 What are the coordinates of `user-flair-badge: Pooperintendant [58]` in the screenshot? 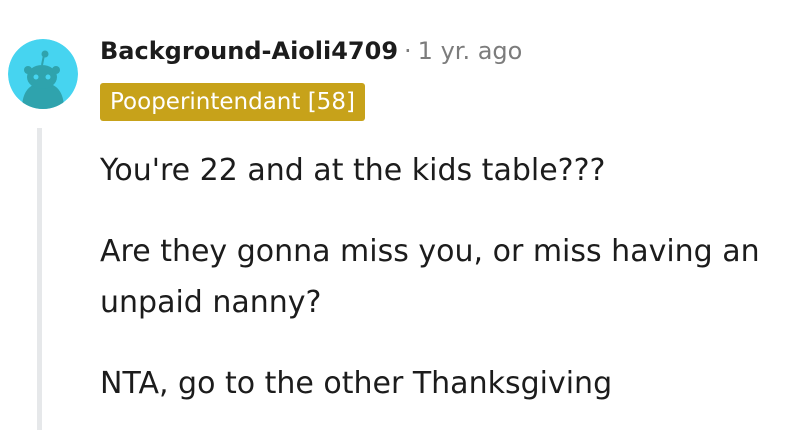 It's located at (232, 102).